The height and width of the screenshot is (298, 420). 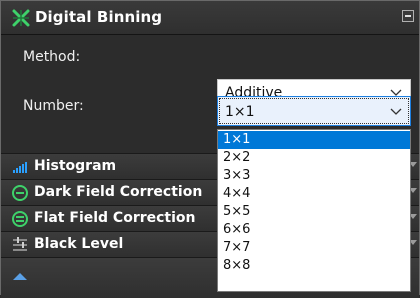 What do you see at coordinates (21, 18) in the screenshot?
I see `binning-x-icon` at bounding box center [21, 18].